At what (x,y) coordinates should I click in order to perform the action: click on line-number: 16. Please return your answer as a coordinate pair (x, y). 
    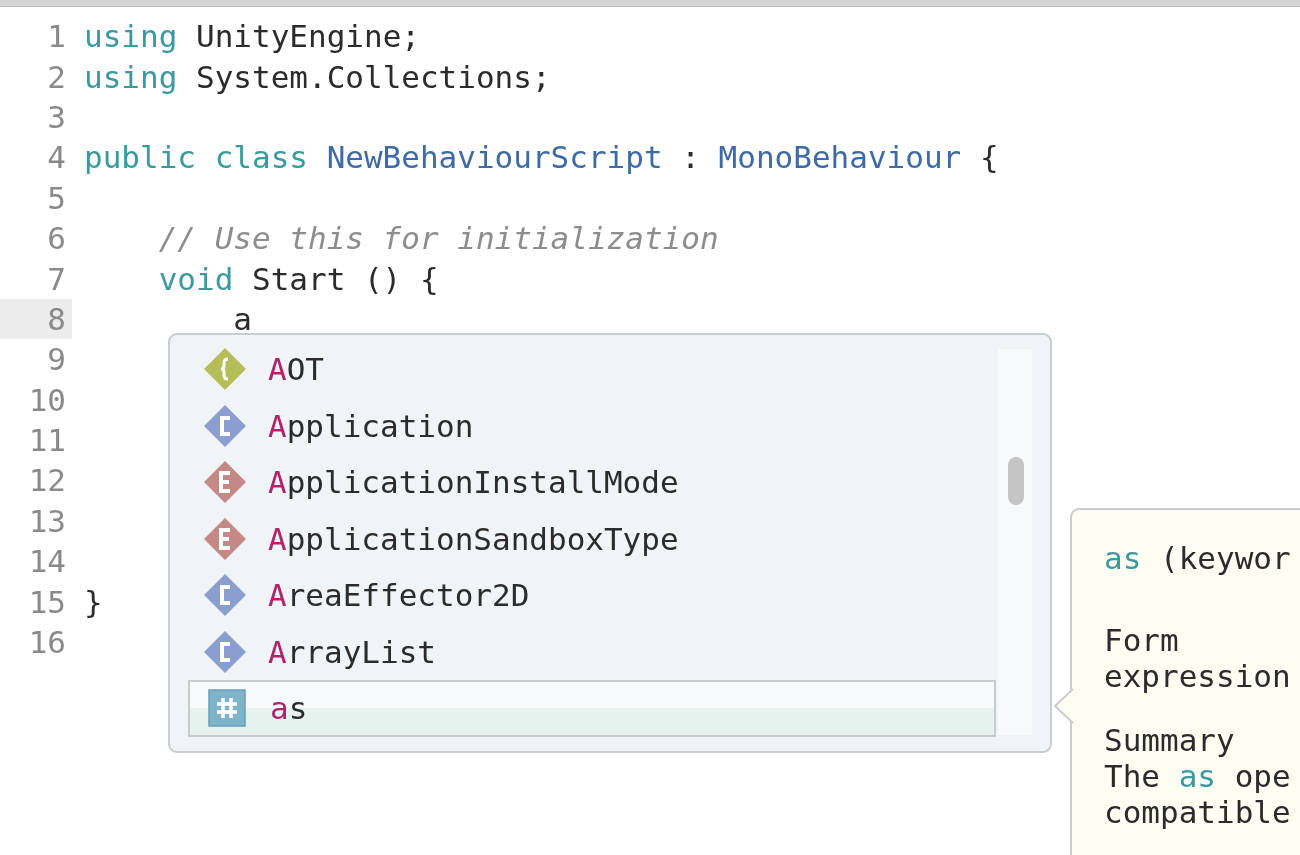
    Looking at the image, I should click on (47, 643).